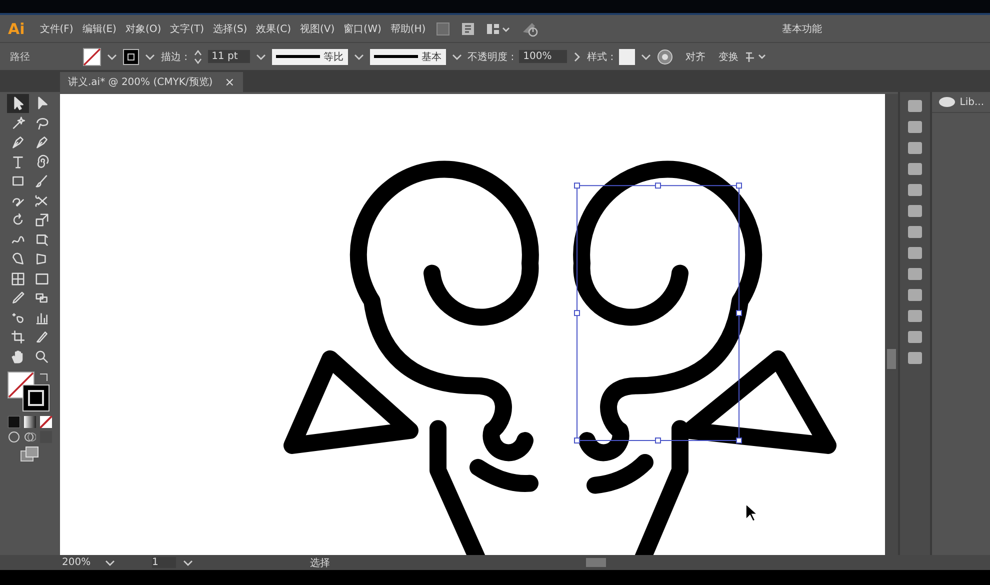 The width and height of the screenshot is (990, 585). I want to click on wand-tool-icon, so click(18, 122).